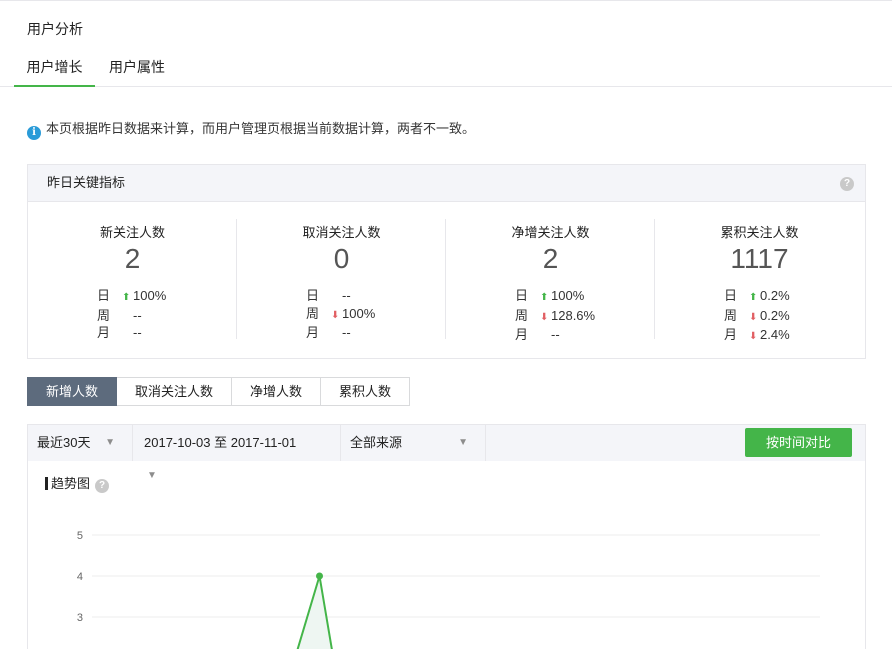 The height and width of the screenshot is (649, 892). I want to click on y-tick-label: 5, so click(80, 536).